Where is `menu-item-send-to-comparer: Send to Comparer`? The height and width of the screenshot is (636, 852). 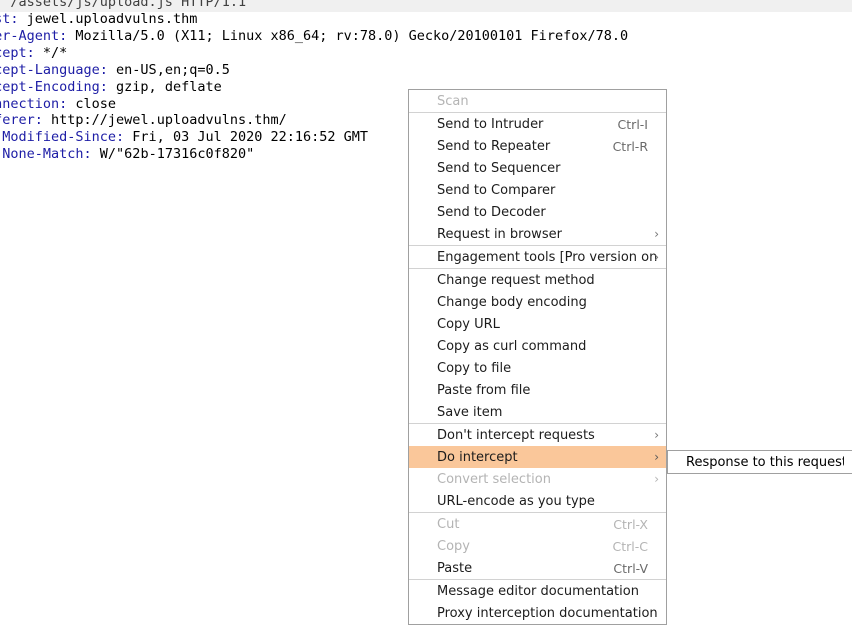 menu-item-send-to-comparer: Send to Comparer is located at coordinates (537, 190).